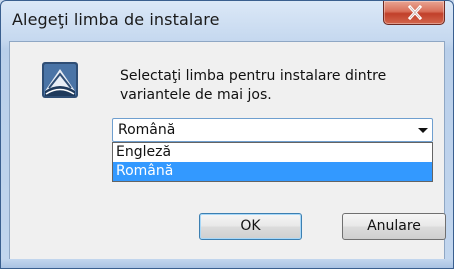  Describe the element at coordinates (147, 130) in the screenshot. I see `language-select-value: Română` at that location.